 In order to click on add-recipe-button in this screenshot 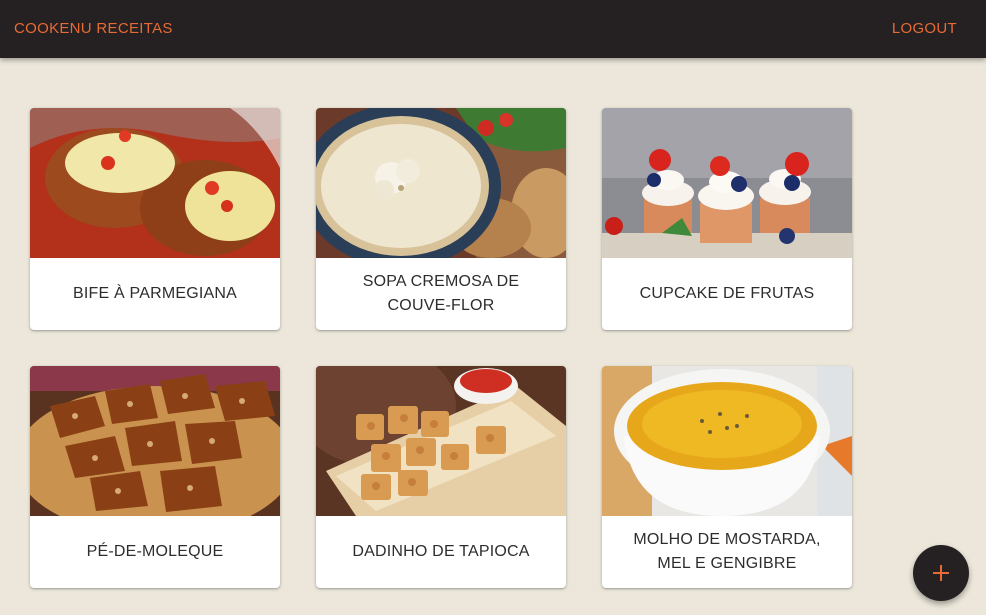, I will do `click(941, 573)`.